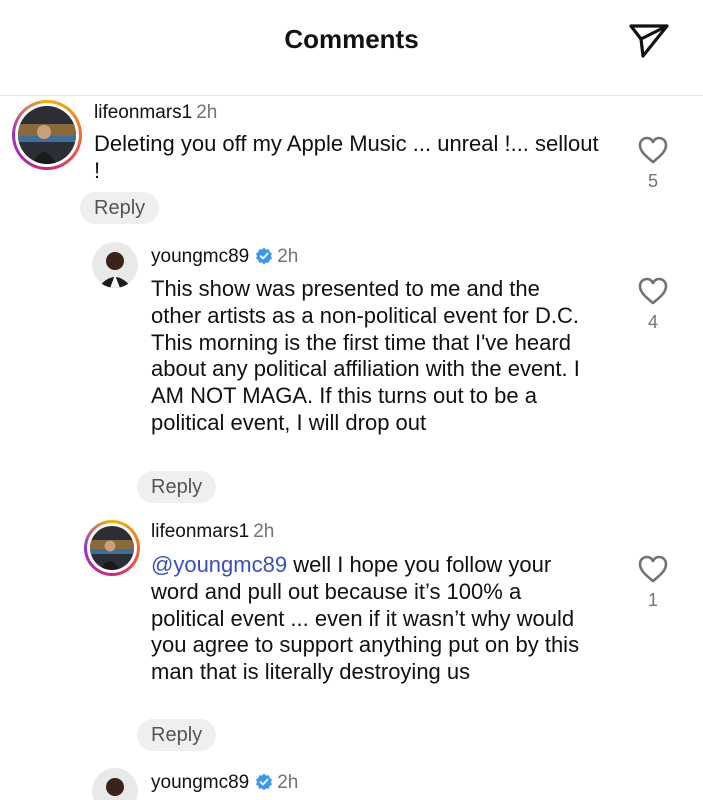 The width and height of the screenshot is (703, 800). What do you see at coordinates (652, 600) in the screenshot?
I see `like-count: 1` at bounding box center [652, 600].